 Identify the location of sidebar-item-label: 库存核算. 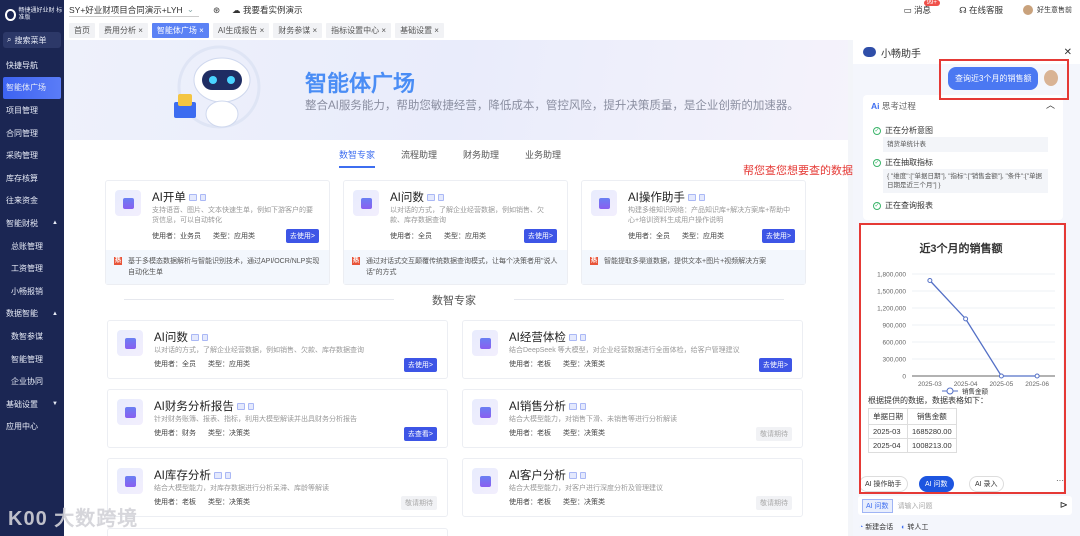
(22, 178).